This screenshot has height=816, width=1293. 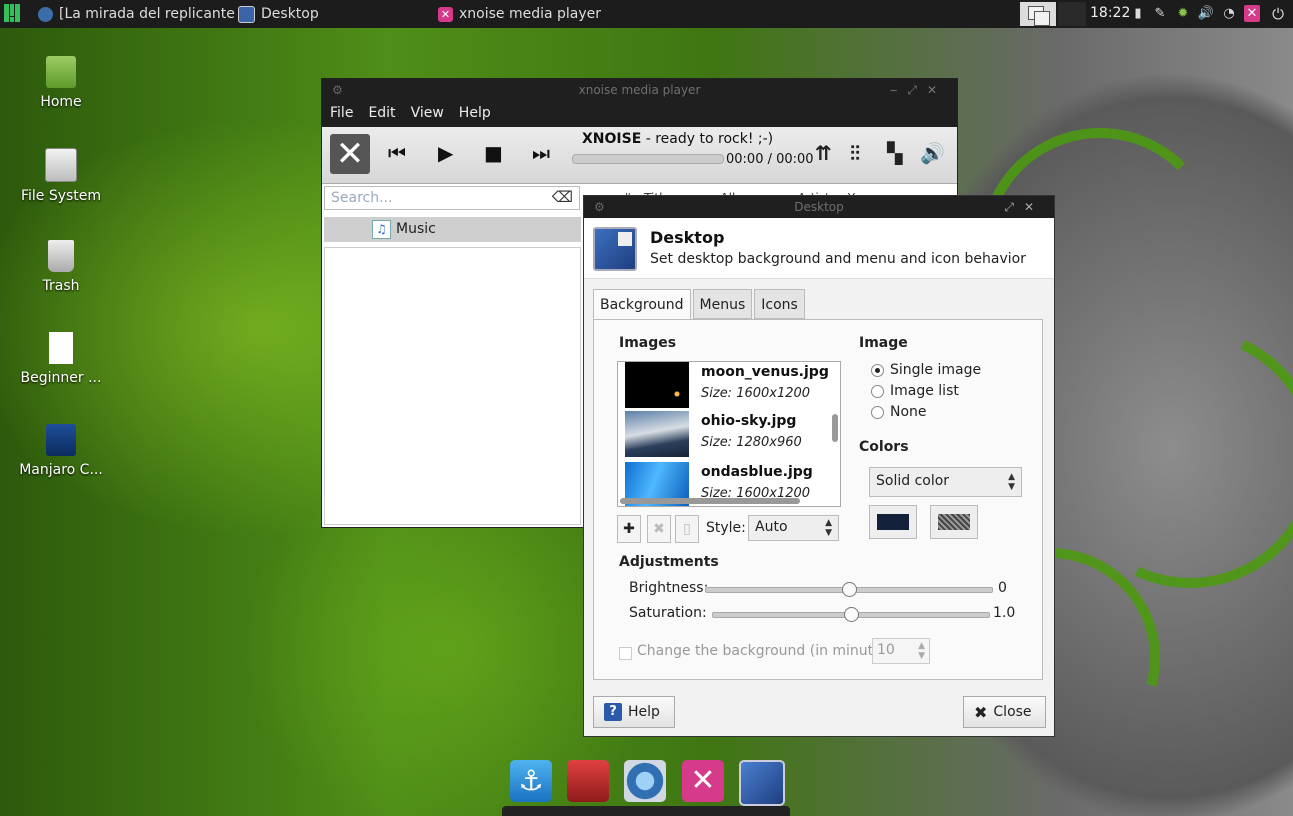 What do you see at coordinates (819, 207) in the screenshot?
I see `desktop-titlebar: ⚙ Desktop ⤢✕` at bounding box center [819, 207].